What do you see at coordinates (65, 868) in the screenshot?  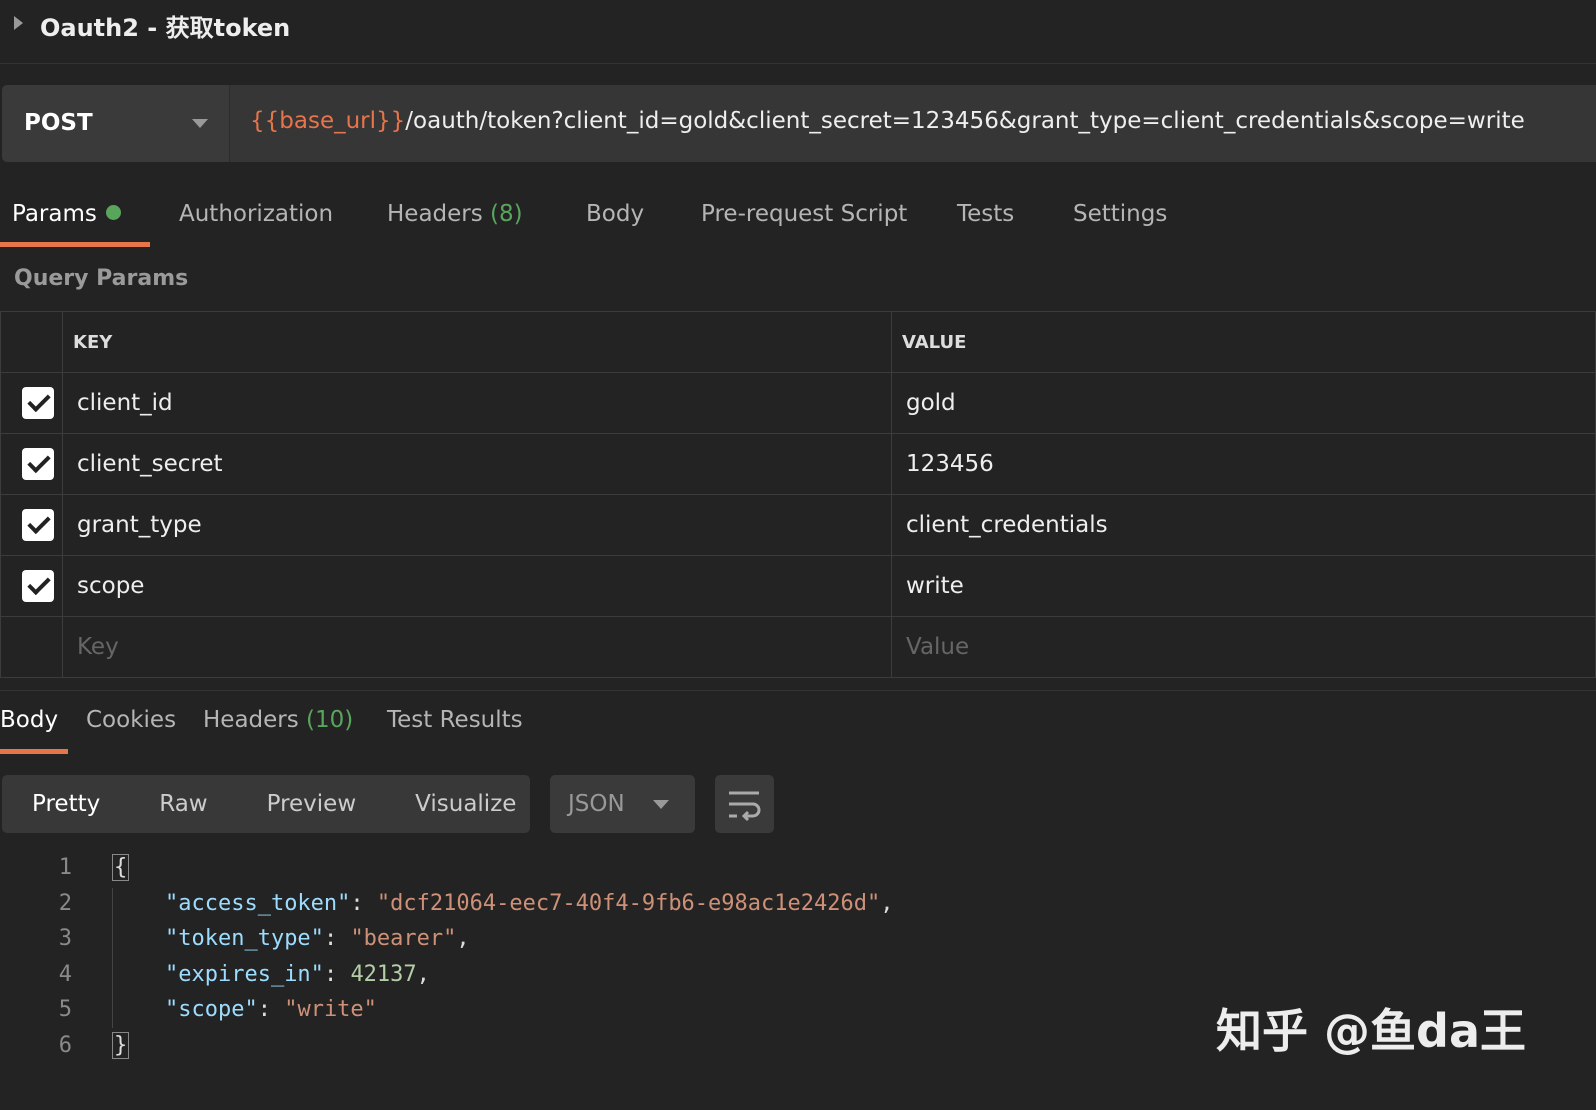 I see `line-number: 1` at bounding box center [65, 868].